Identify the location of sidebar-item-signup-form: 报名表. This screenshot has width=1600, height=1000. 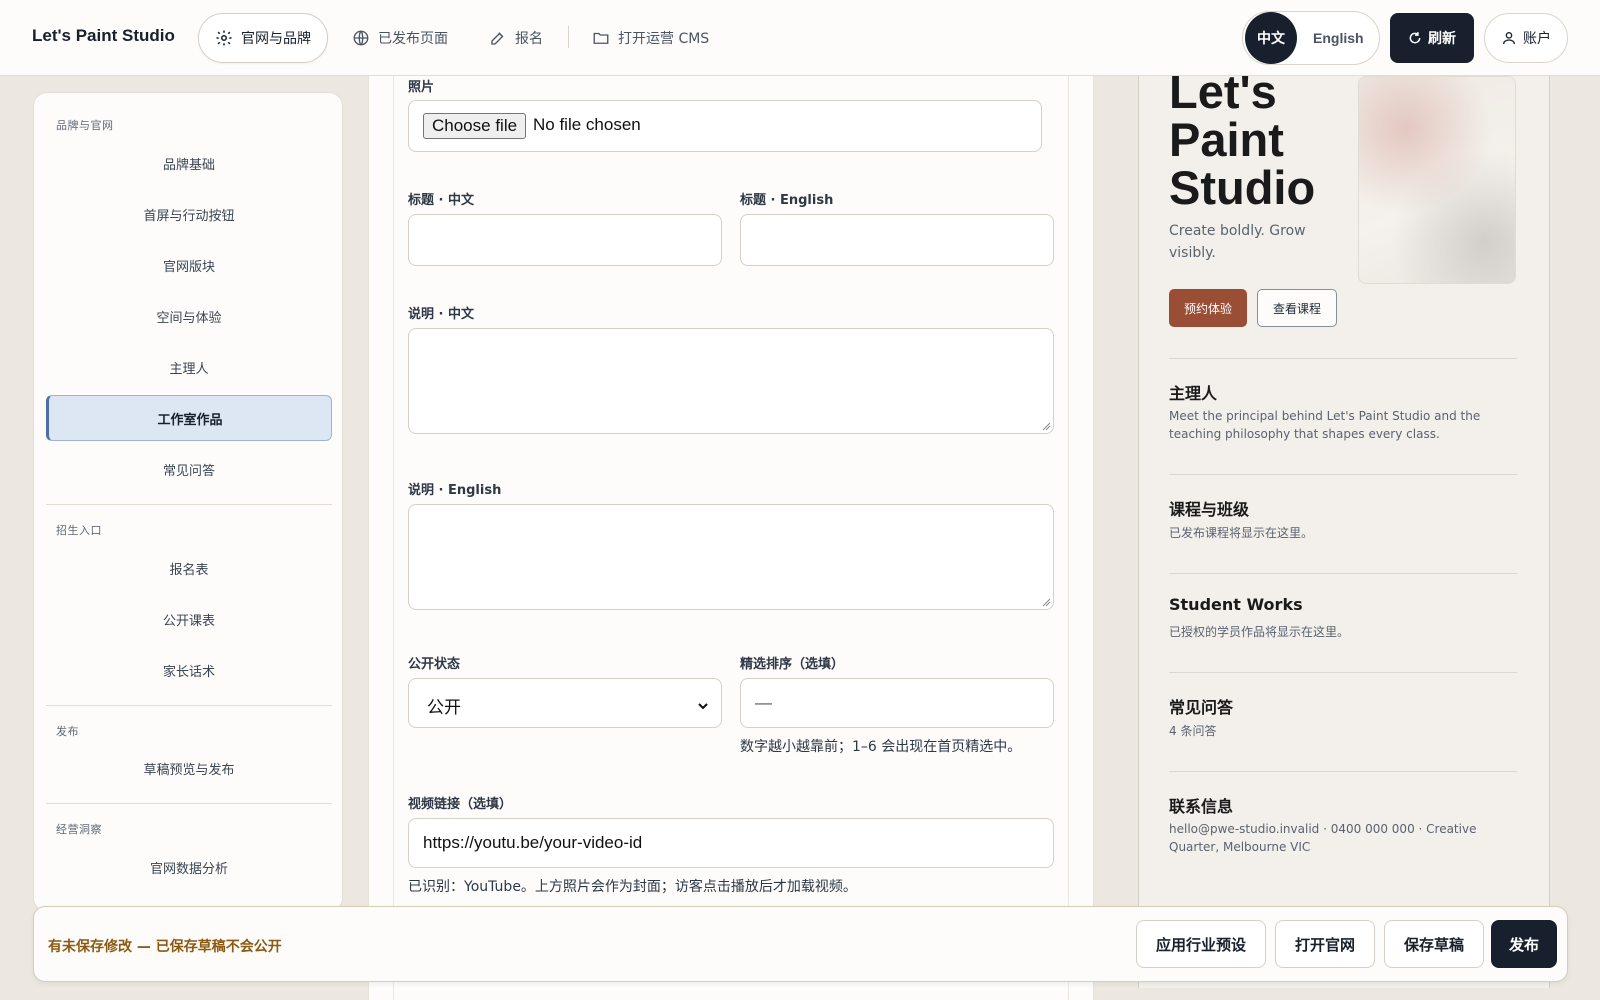
(189, 568).